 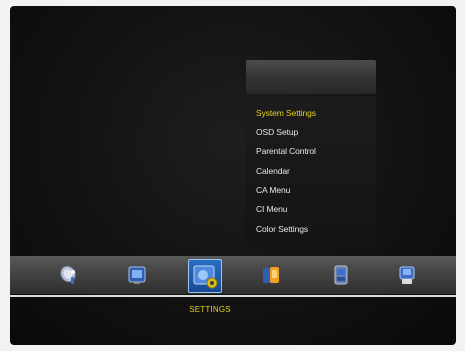 What do you see at coordinates (273, 171) in the screenshot?
I see `menu-item-calendar: Calendar` at bounding box center [273, 171].